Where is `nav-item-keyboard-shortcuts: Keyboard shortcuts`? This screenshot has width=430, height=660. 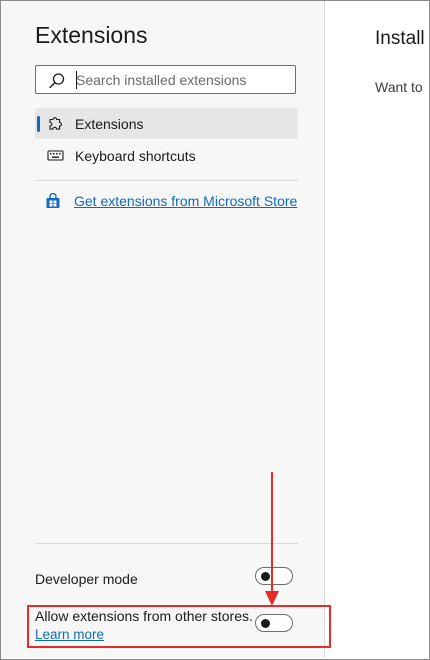 nav-item-keyboard-shortcuts: Keyboard shortcuts is located at coordinates (166, 155).